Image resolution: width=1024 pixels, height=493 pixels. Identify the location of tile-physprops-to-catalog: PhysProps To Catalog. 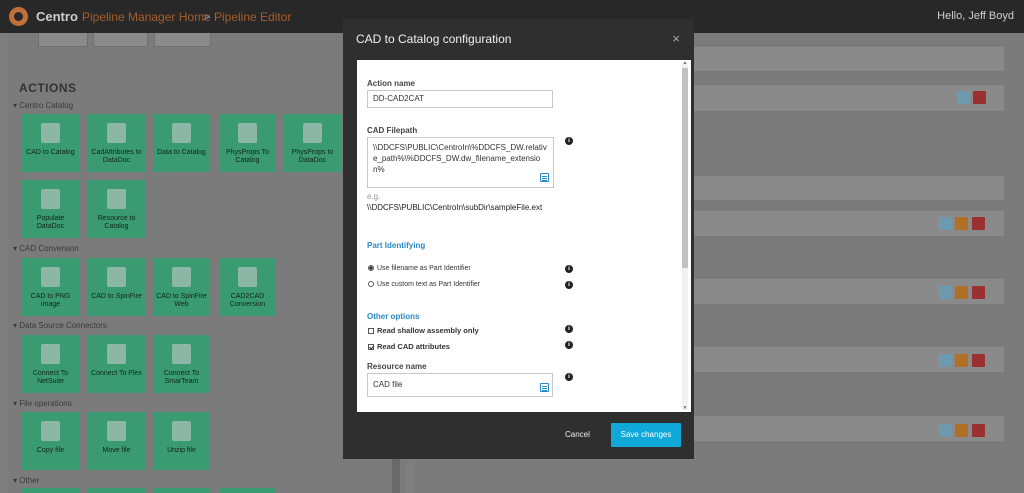
(247, 143).